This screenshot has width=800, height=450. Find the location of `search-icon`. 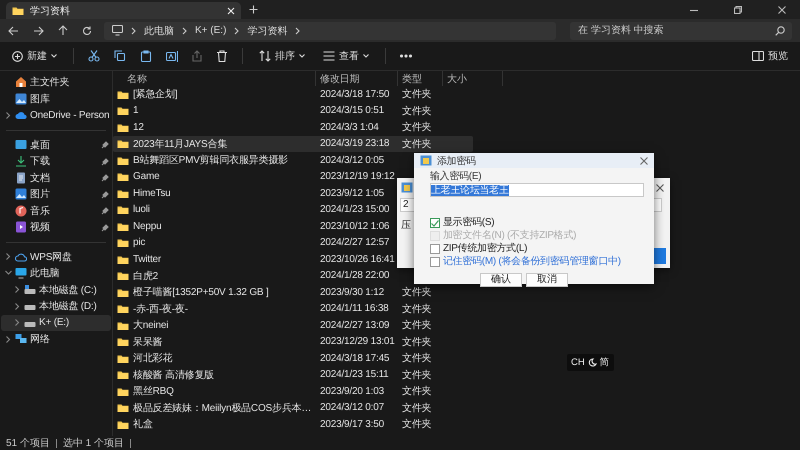

search-icon is located at coordinates (780, 31).